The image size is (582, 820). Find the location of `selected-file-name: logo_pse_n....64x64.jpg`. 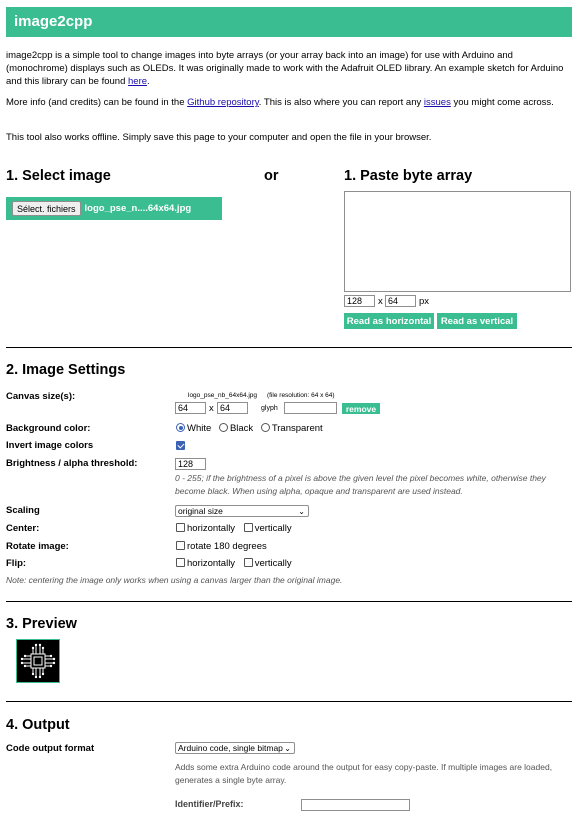

selected-file-name: logo_pse_n....64x64.jpg is located at coordinates (138, 208).